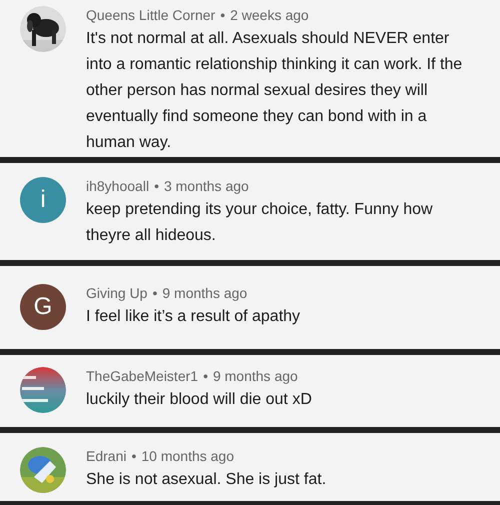  I want to click on comment-meta: Queens Little Corner • 2 weeks ago, so click(198, 15).